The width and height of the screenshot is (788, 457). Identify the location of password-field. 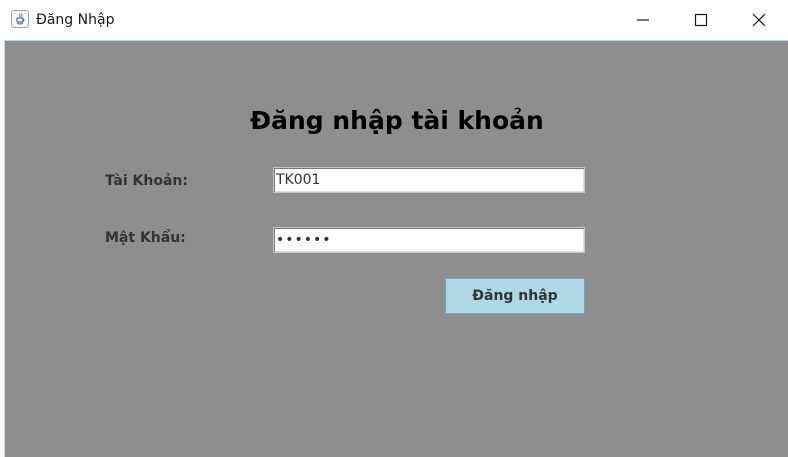
(429, 240).